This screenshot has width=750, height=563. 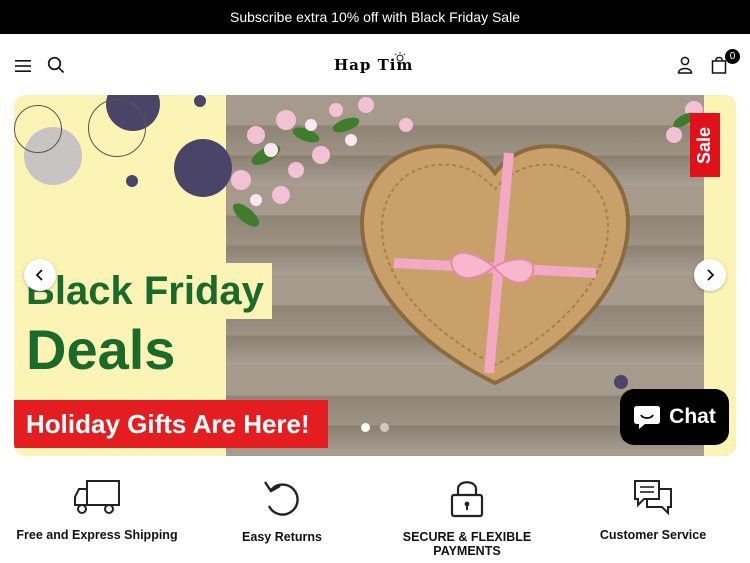 I want to click on chat-label: Chat, so click(x=692, y=416).